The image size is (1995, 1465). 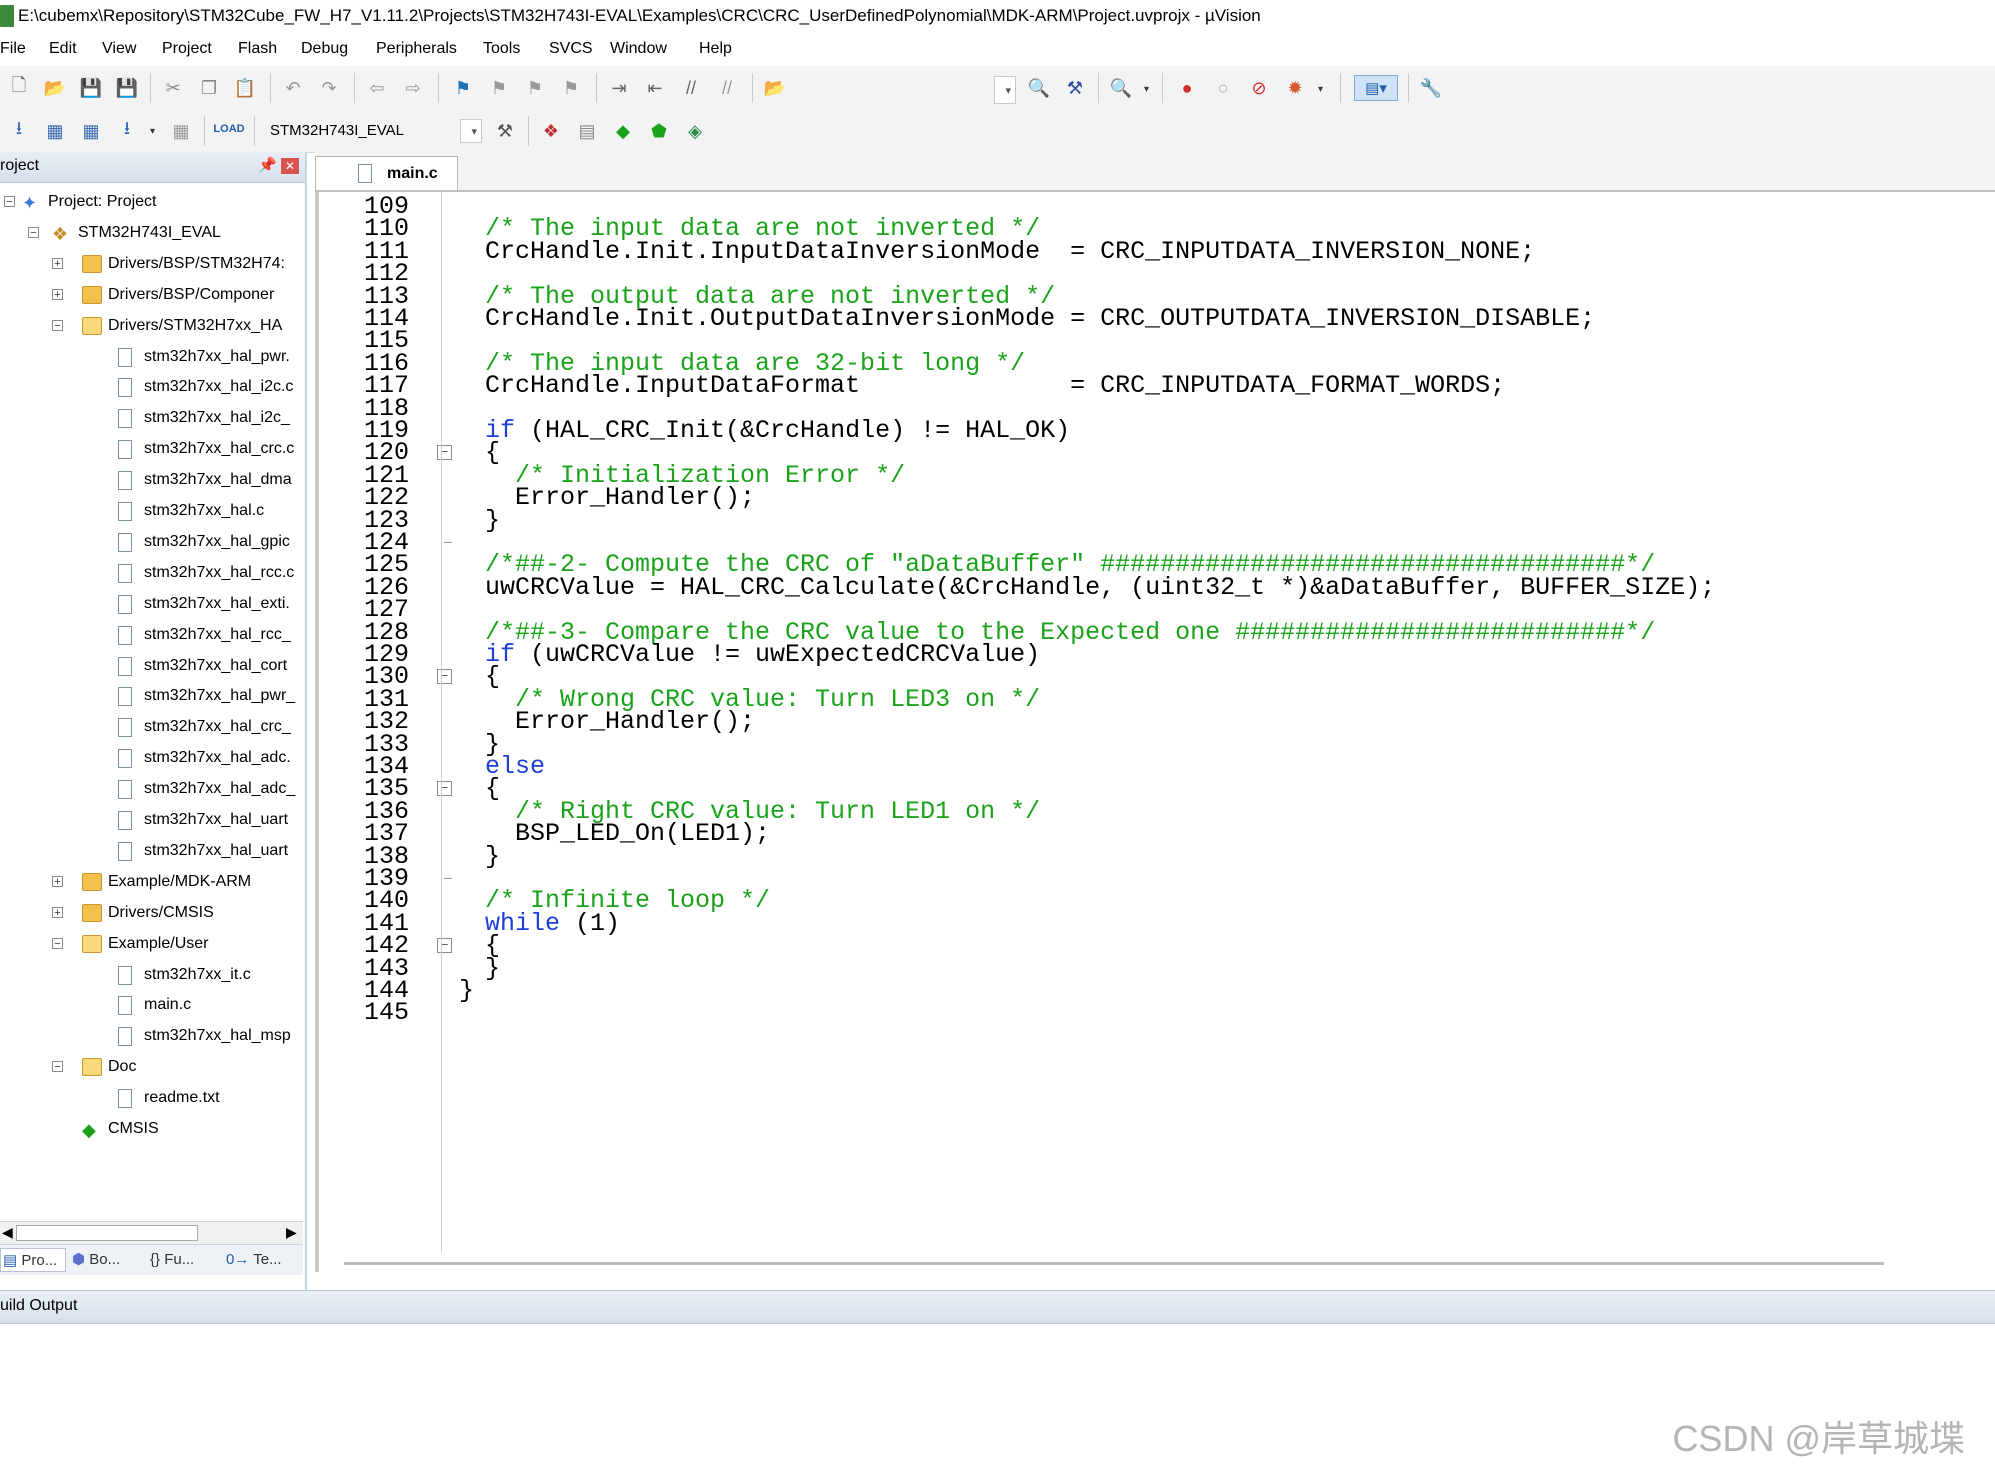 What do you see at coordinates (1376, 88) in the screenshot?
I see `window-layout-icon: ▤▾` at bounding box center [1376, 88].